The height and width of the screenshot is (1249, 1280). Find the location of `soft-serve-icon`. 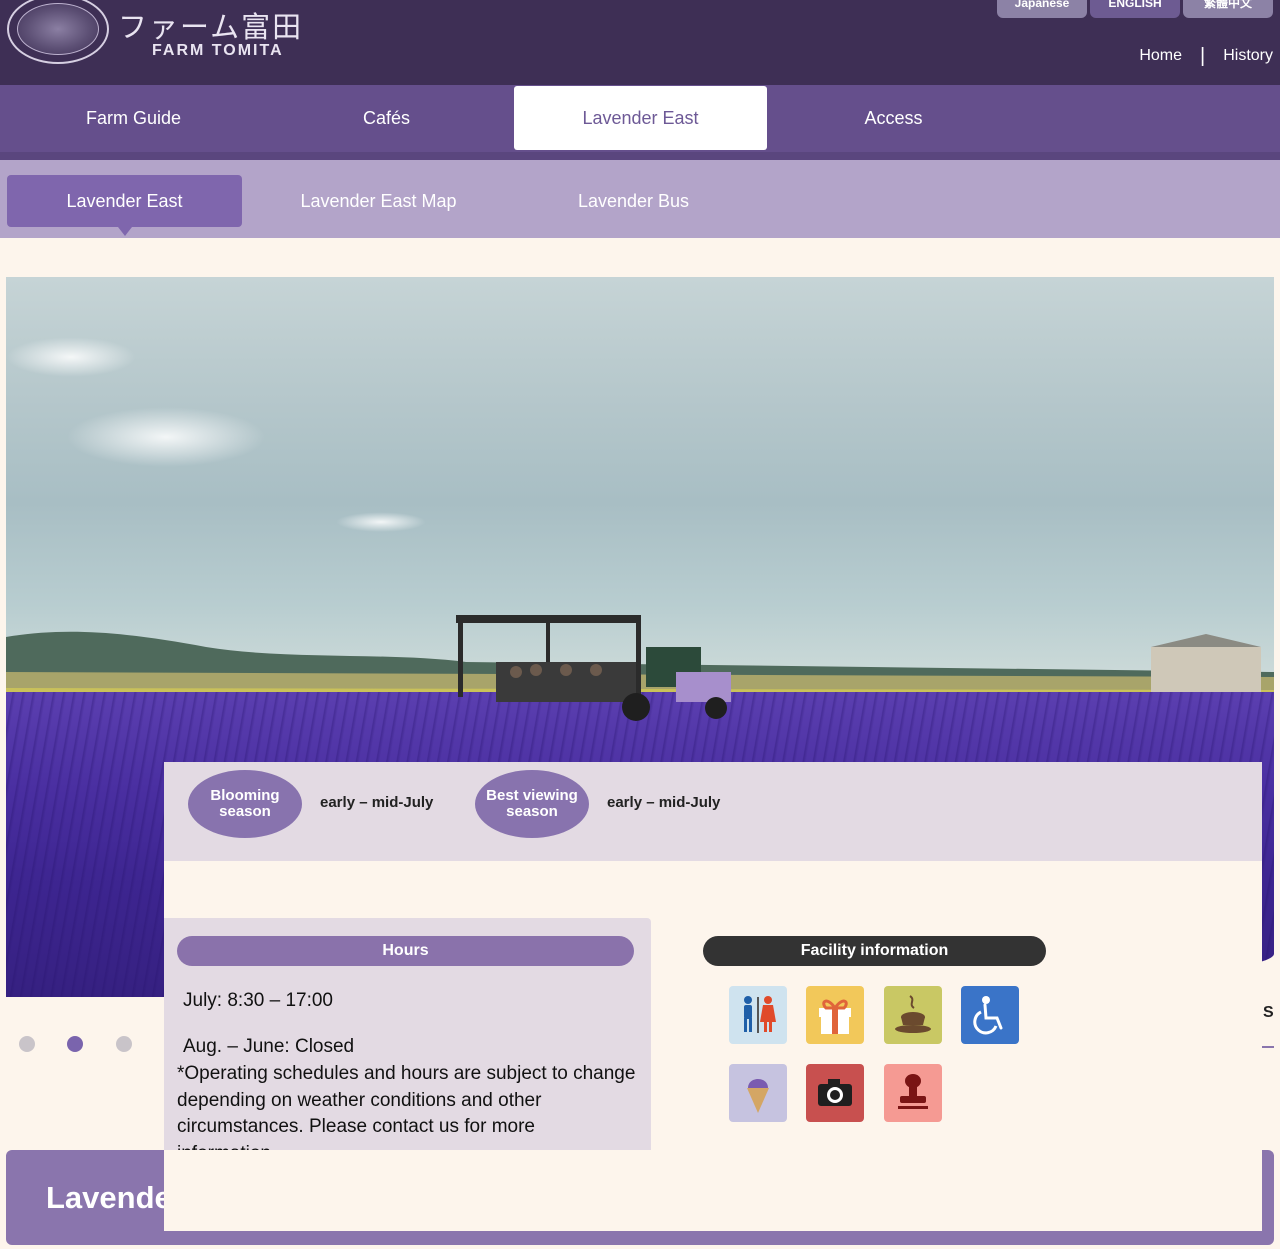

soft-serve-icon is located at coordinates (758, 1093).